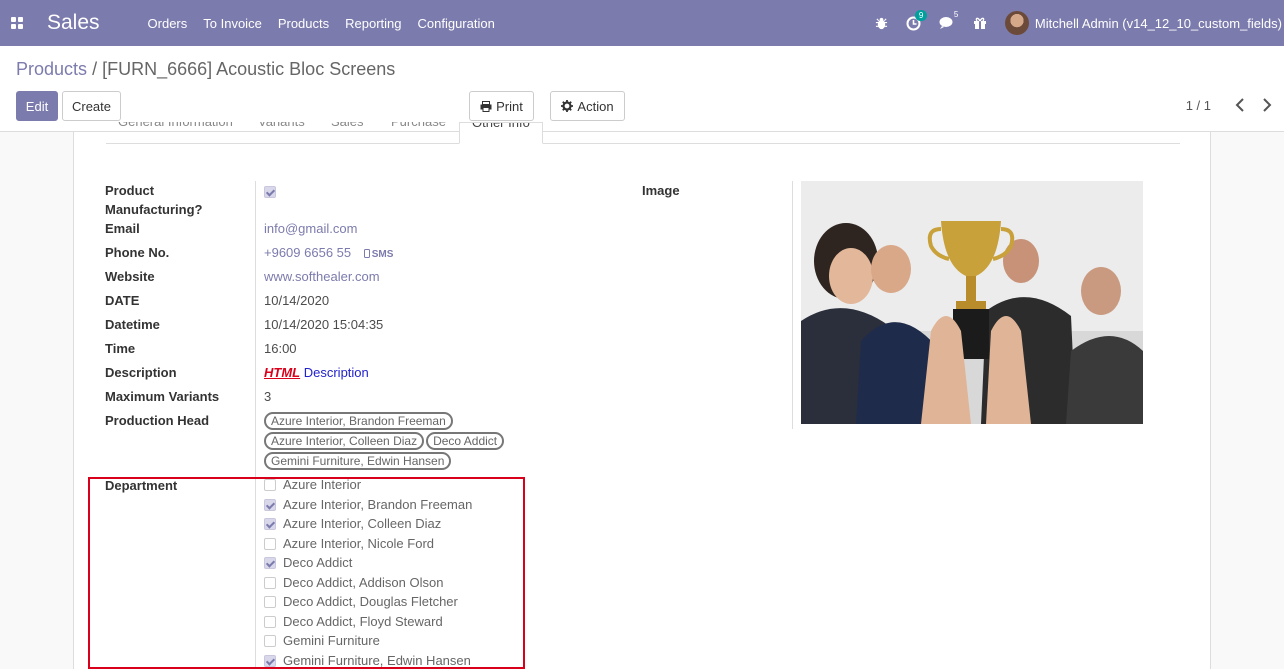  What do you see at coordinates (377, 660) in the screenshot?
I see `department-option-label: Gemini Furniture, Edwin Hansen` at bounding box center [377, 660].